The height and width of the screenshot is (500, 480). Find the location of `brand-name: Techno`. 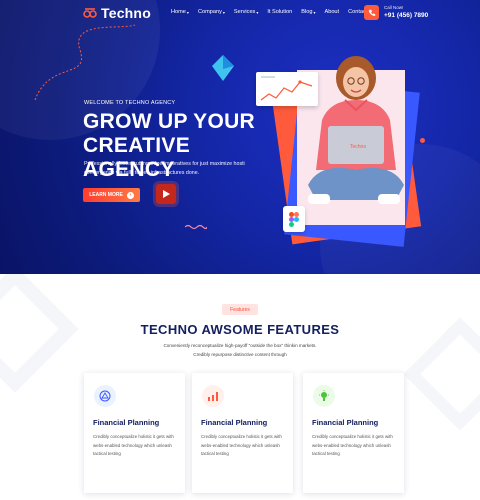

brand-name: Techno is located at coordinates (126, 13).